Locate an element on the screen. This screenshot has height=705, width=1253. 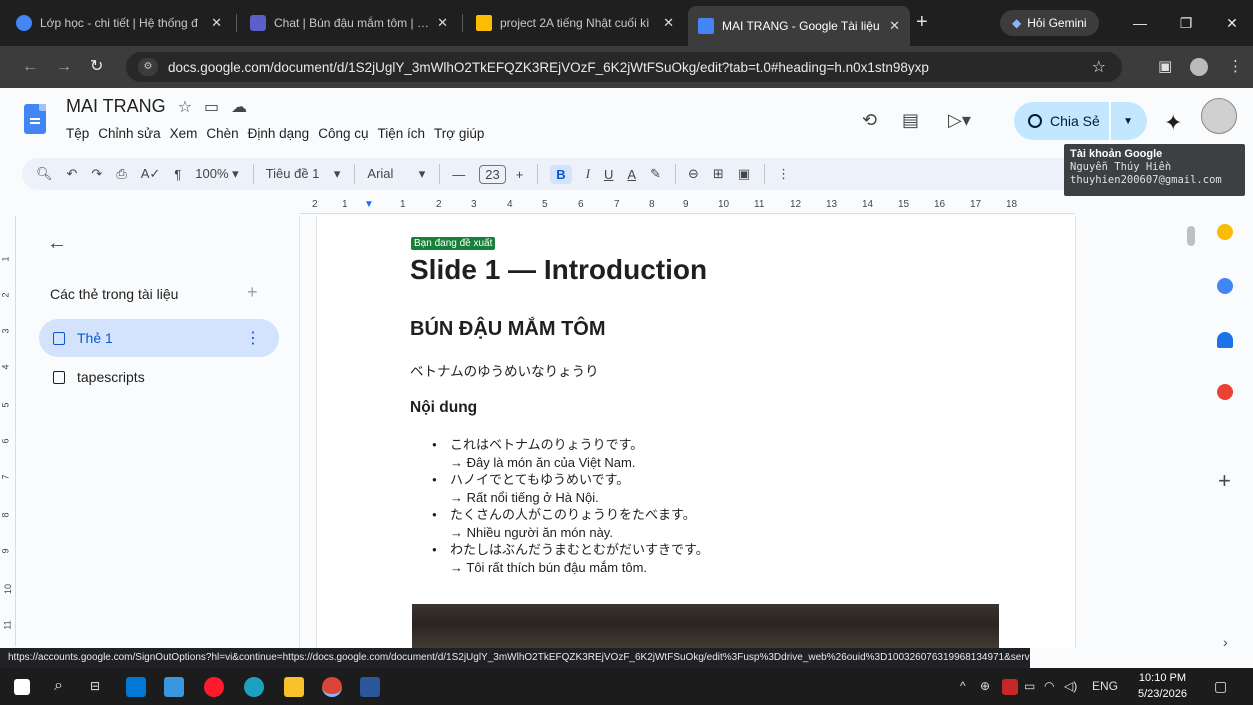
menu-view: Xem is located at coordinates (184, 133).